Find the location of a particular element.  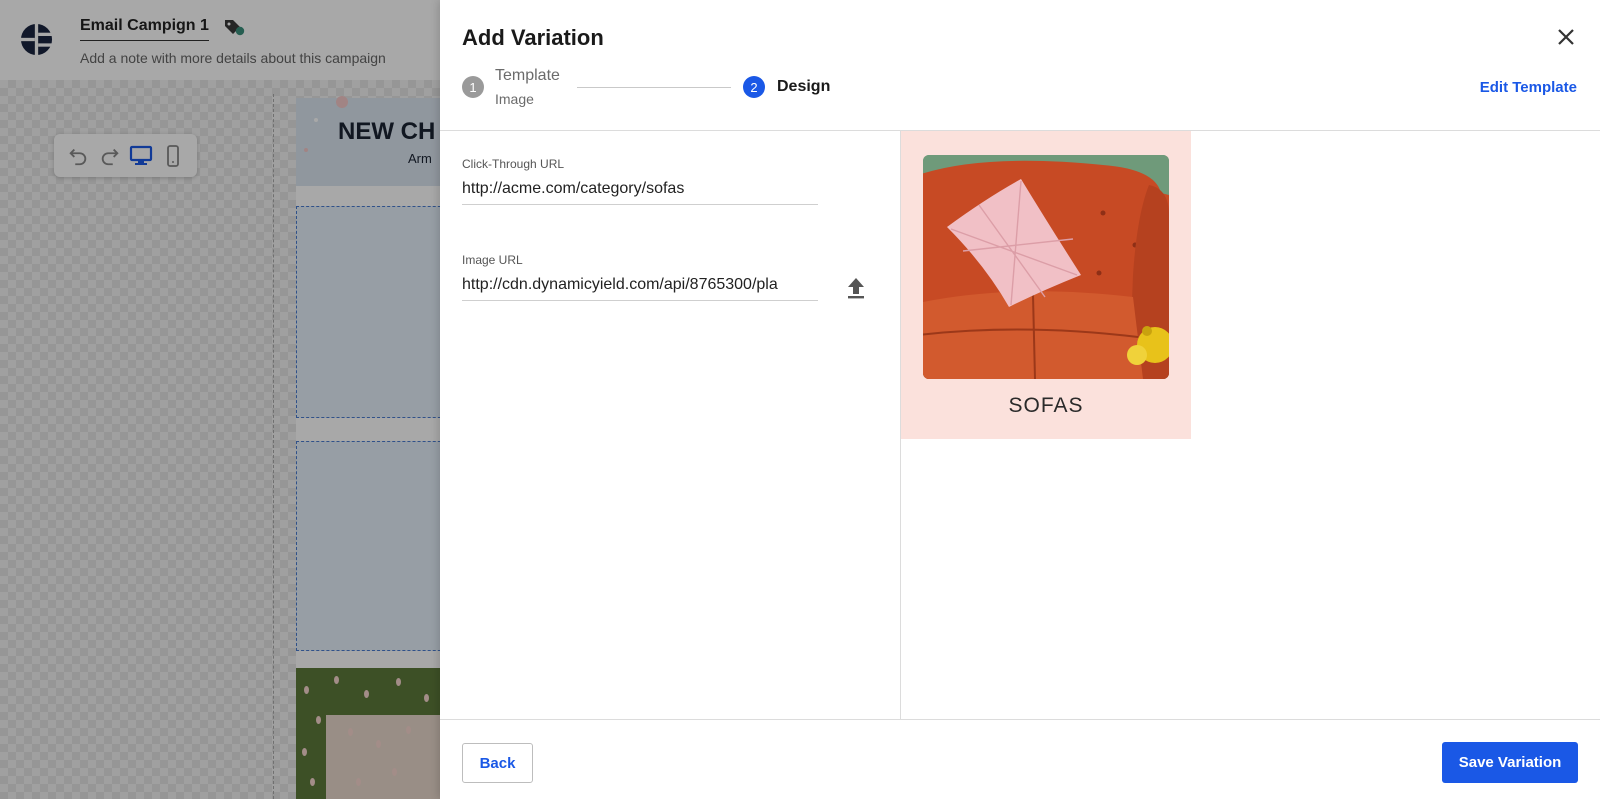

click-through-url-label: Click-Through URL is located at coordinates (513, 164).